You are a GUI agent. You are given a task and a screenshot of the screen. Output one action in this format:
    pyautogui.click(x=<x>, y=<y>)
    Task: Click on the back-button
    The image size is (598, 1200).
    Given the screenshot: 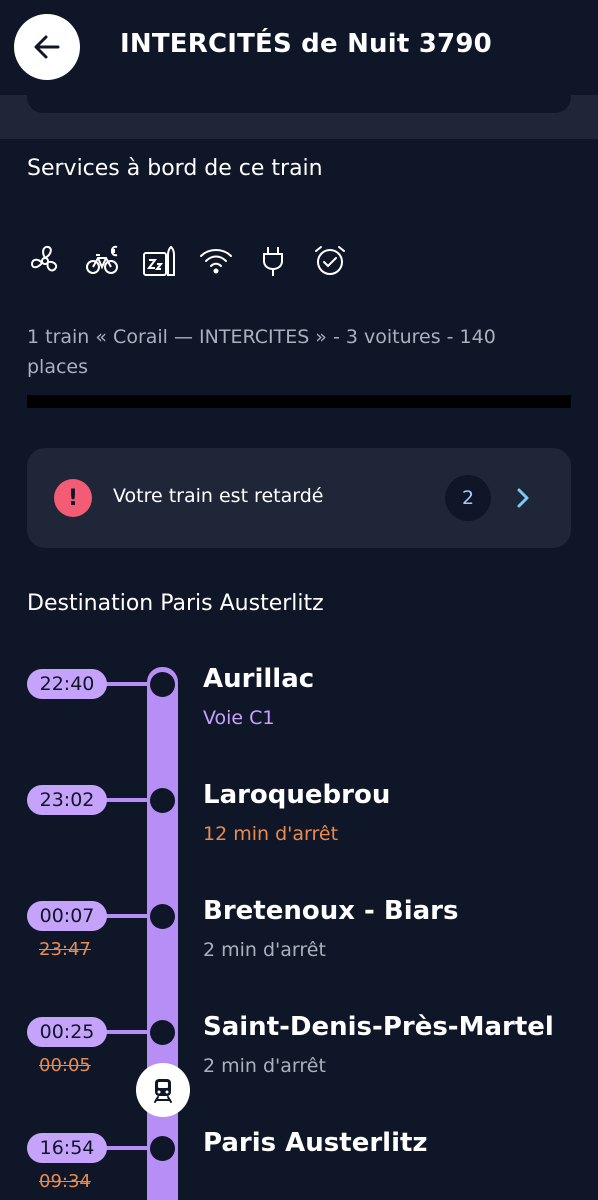 What is the action you would take?
    pyautogui.click(x=47, y=47)
    